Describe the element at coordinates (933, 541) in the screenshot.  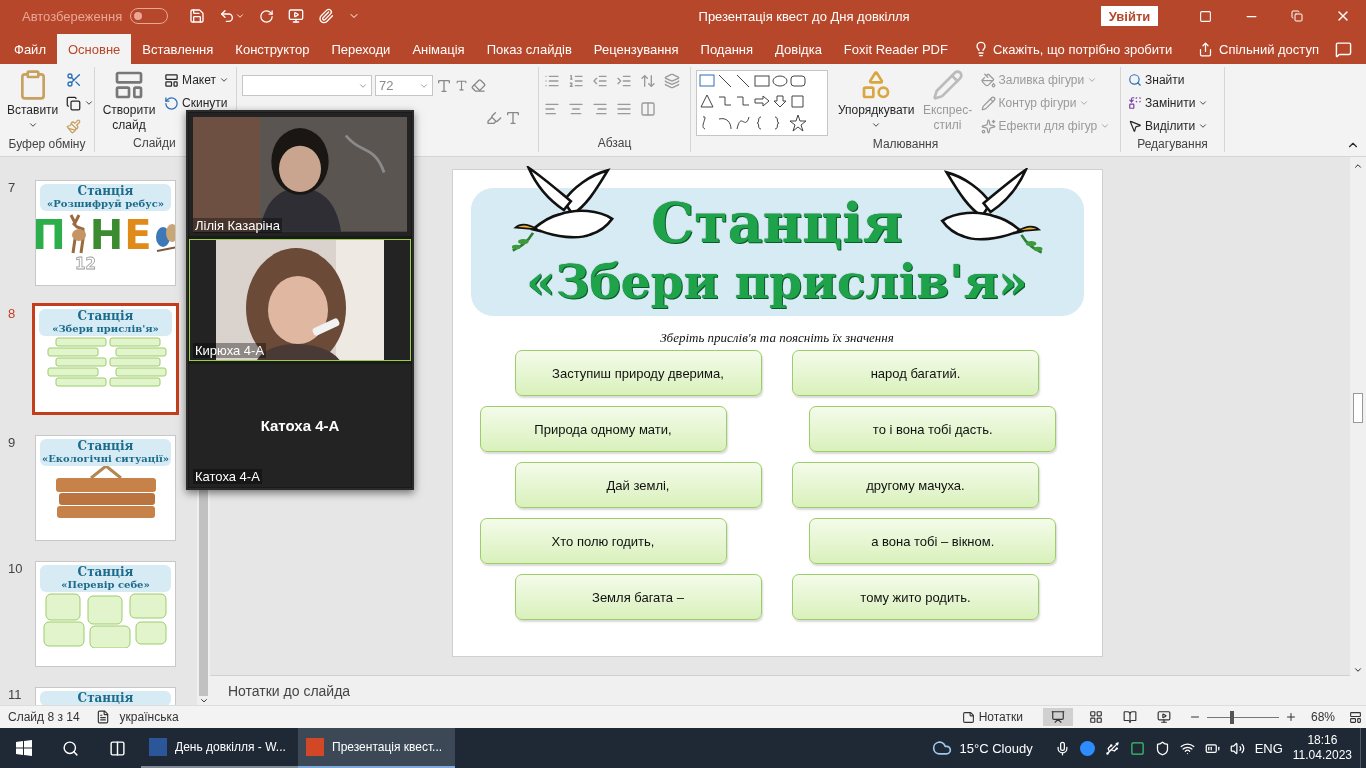
I see `proverb-card: а вона тобі – вікном.` at that location.